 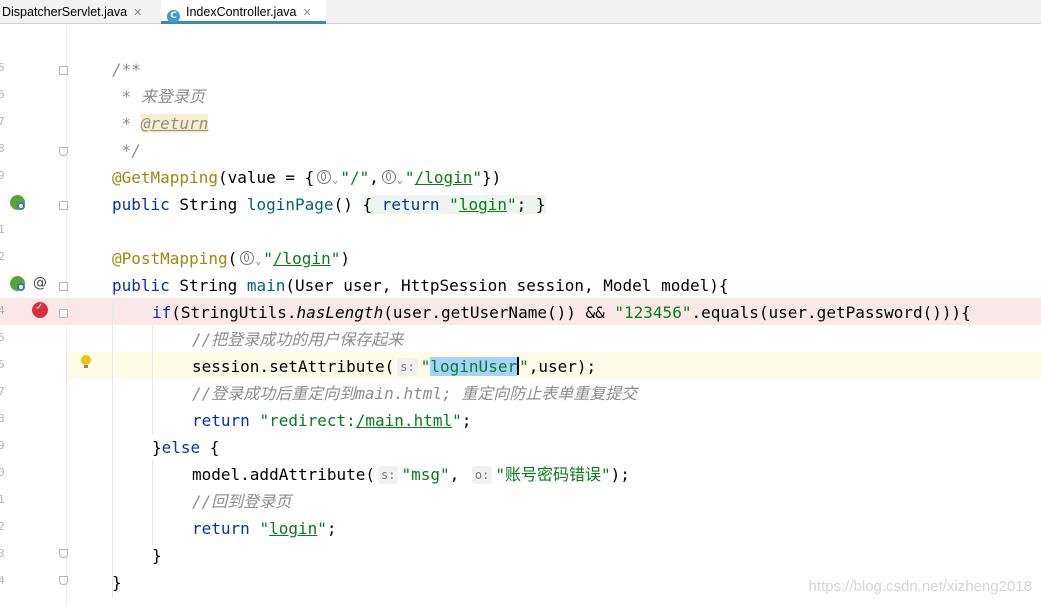 What do you see at coordinates (355, 177) in the screenshot?
I see `string-literal: "/"` at bounding box center [355, 177].